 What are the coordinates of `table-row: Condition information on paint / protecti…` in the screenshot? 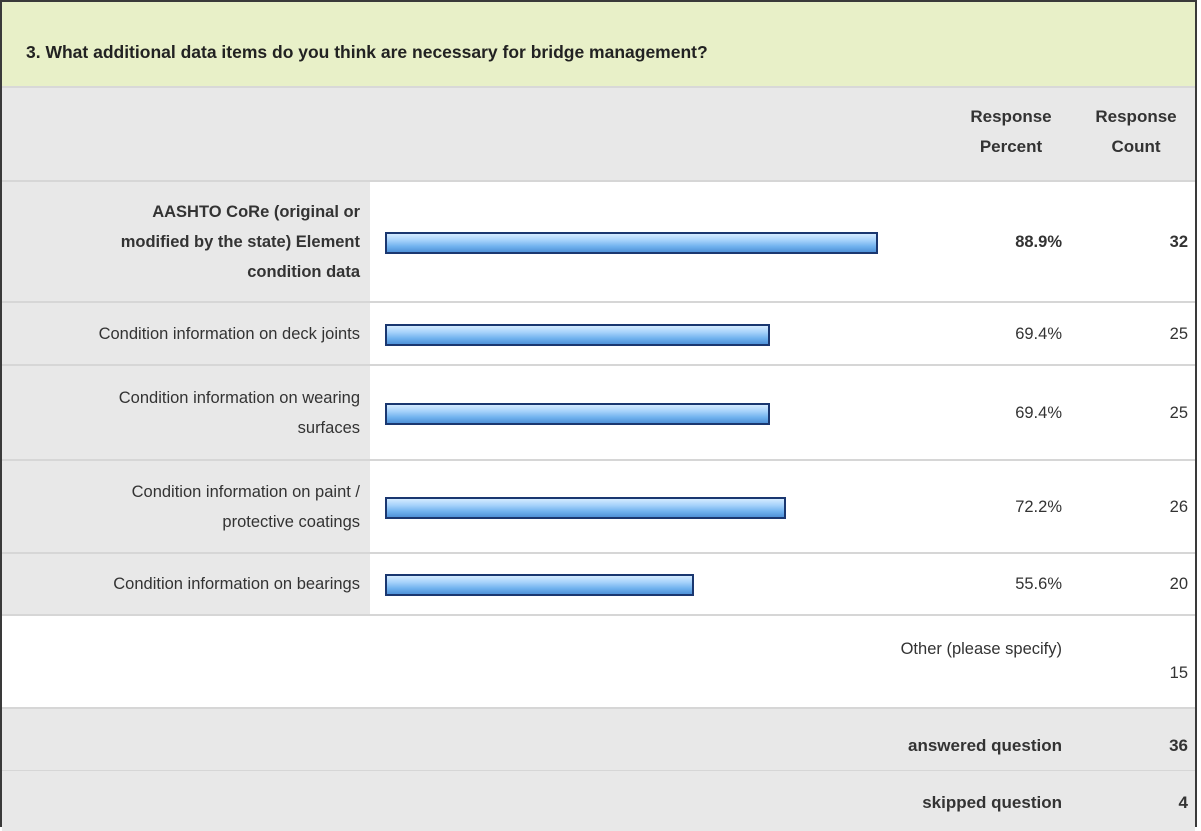 It's located at (598, 505).